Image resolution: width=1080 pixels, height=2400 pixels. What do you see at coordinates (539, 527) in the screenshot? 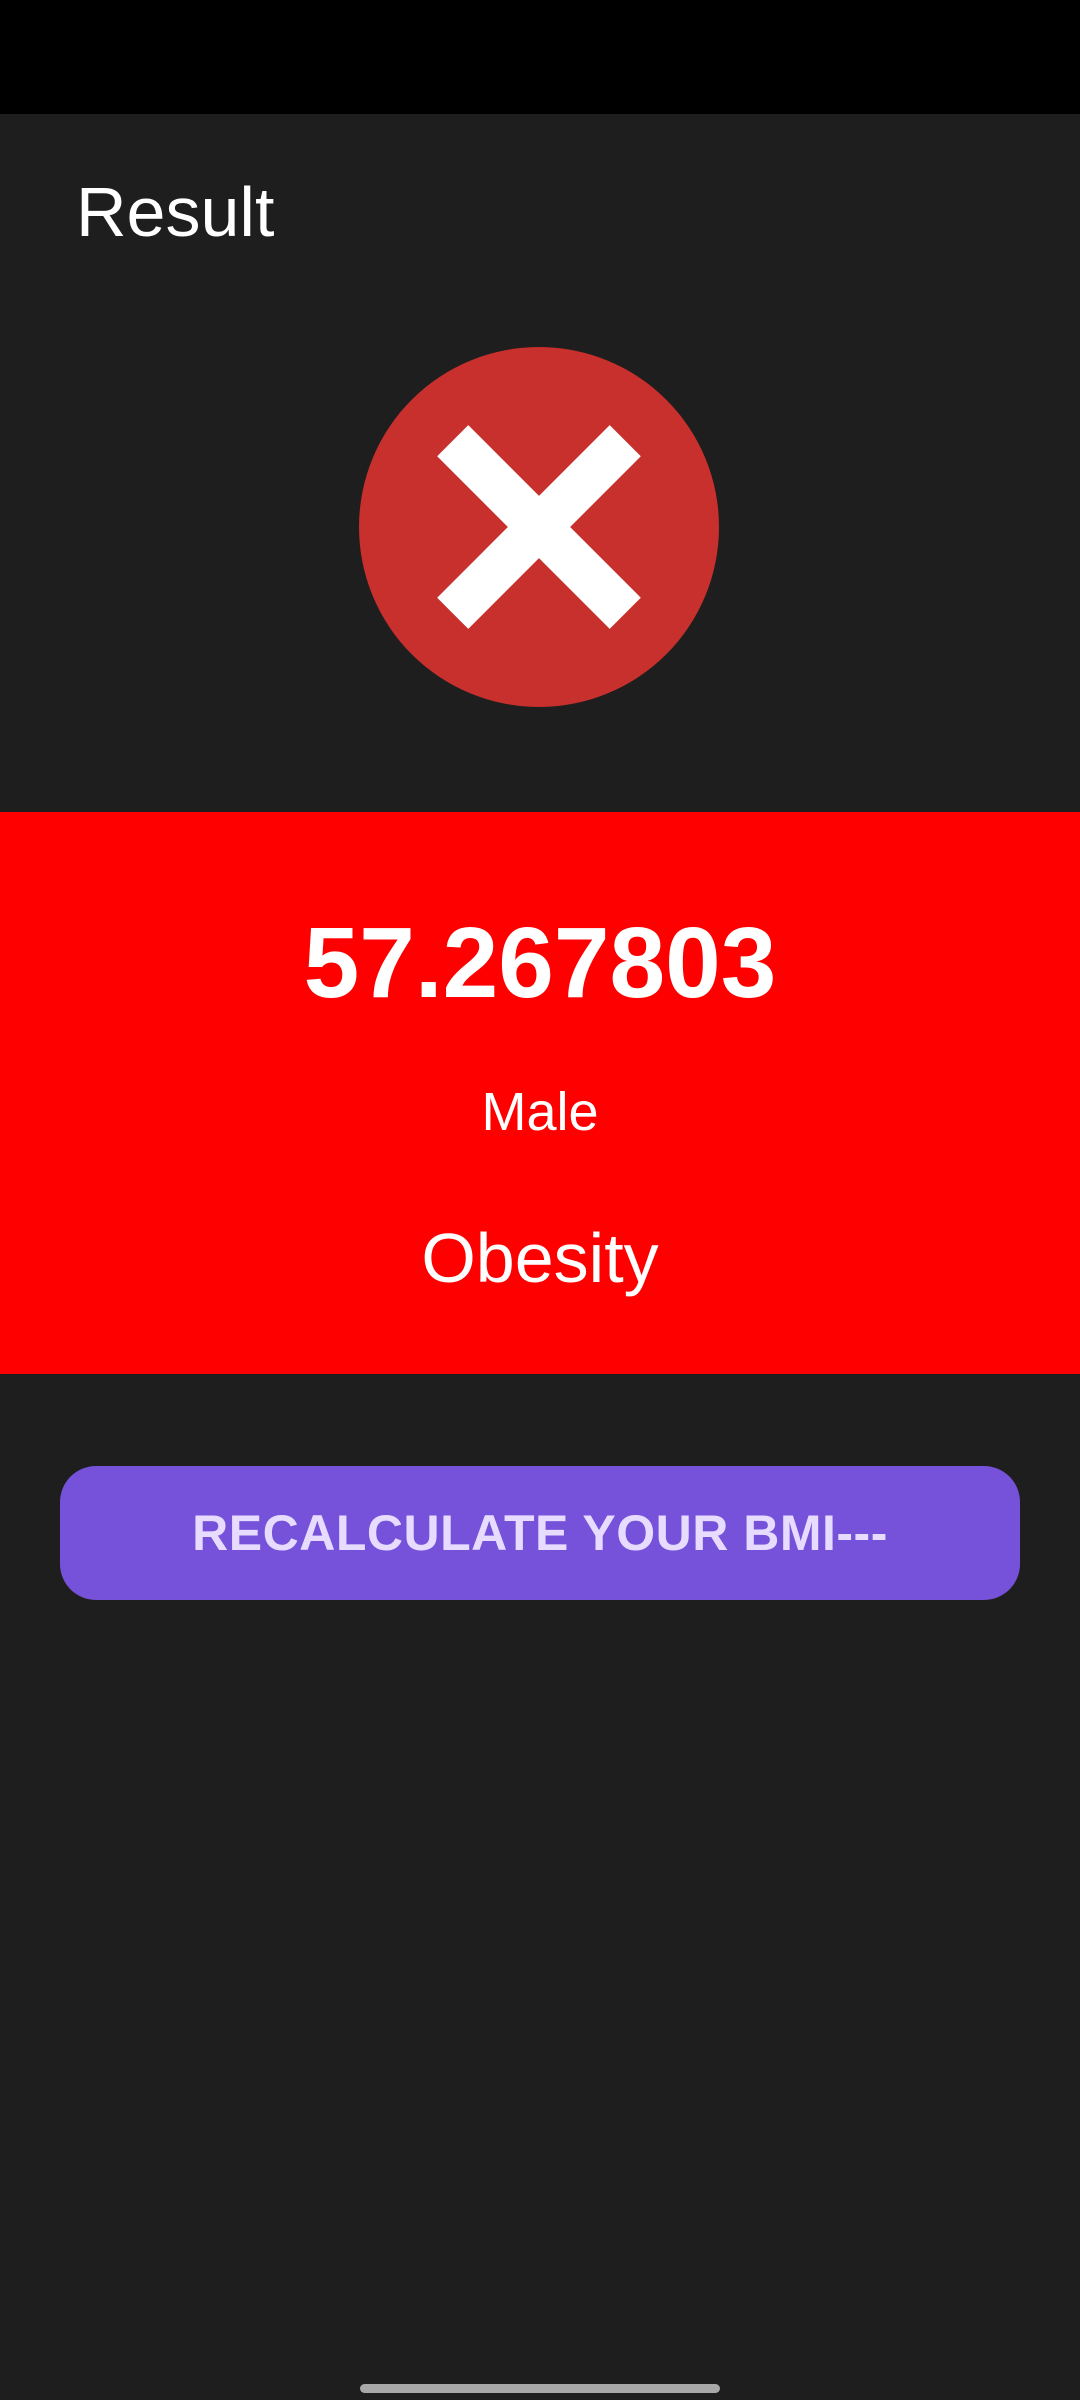
I see `error-x-icon` at bounding box center [539, 527].